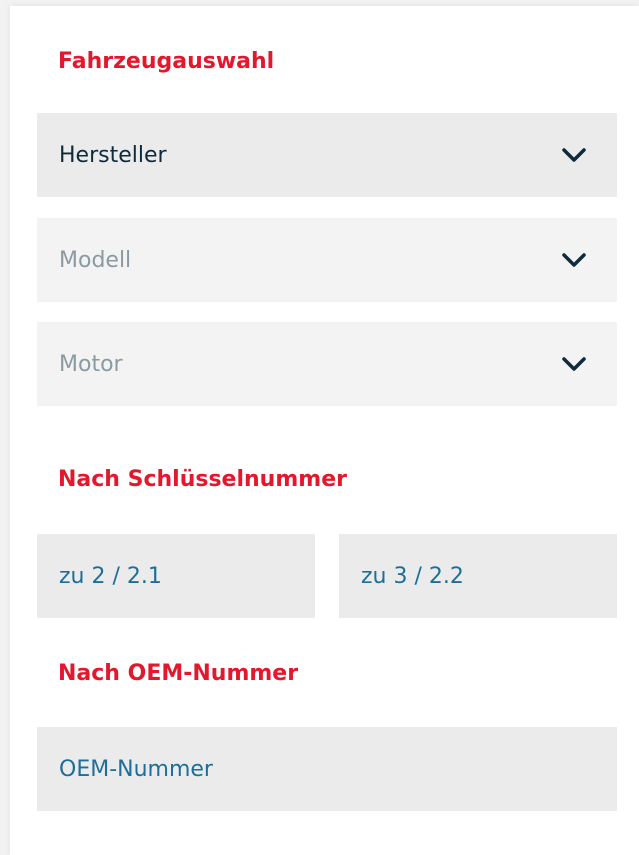 Image resolution: width=639 pixels, height=855 pixels. I want to click on manufacturer-select-label: Hersteller, so click(113, 155).